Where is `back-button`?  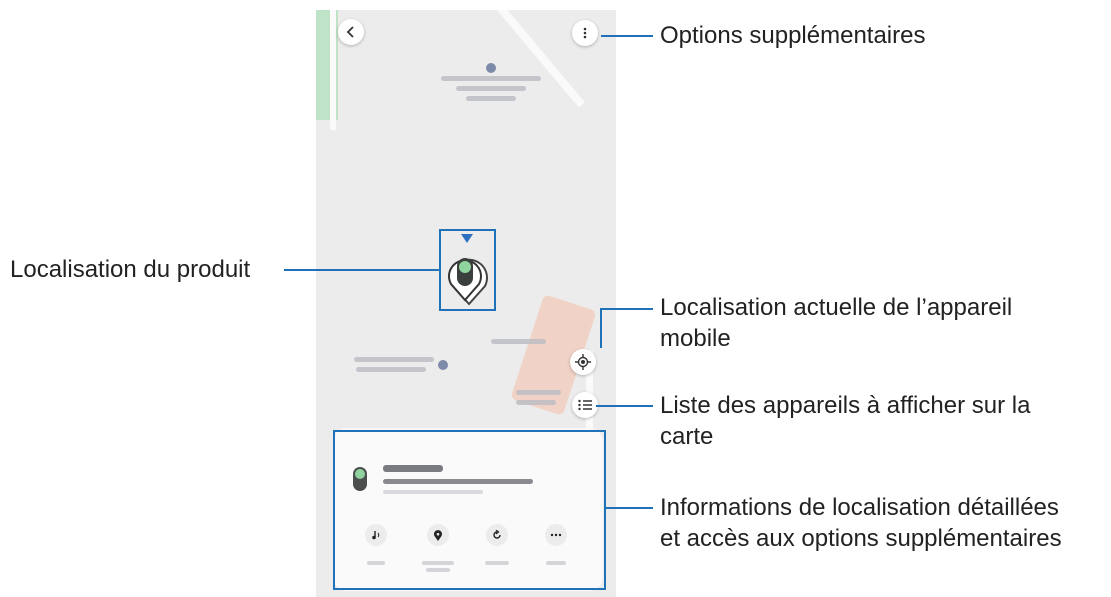 back-button is located at coordinates (351, 32).